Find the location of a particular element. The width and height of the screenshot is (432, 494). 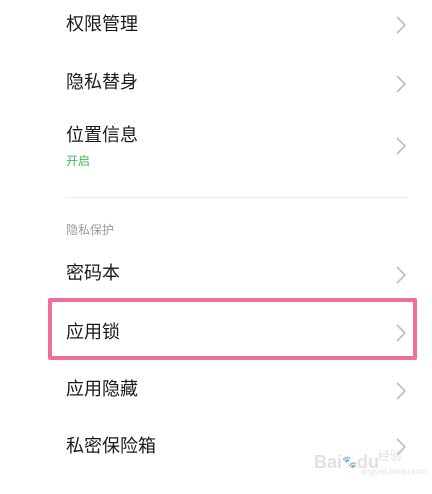

settings-item-label: 应用隐藏 is located at coordinates (102, 389).